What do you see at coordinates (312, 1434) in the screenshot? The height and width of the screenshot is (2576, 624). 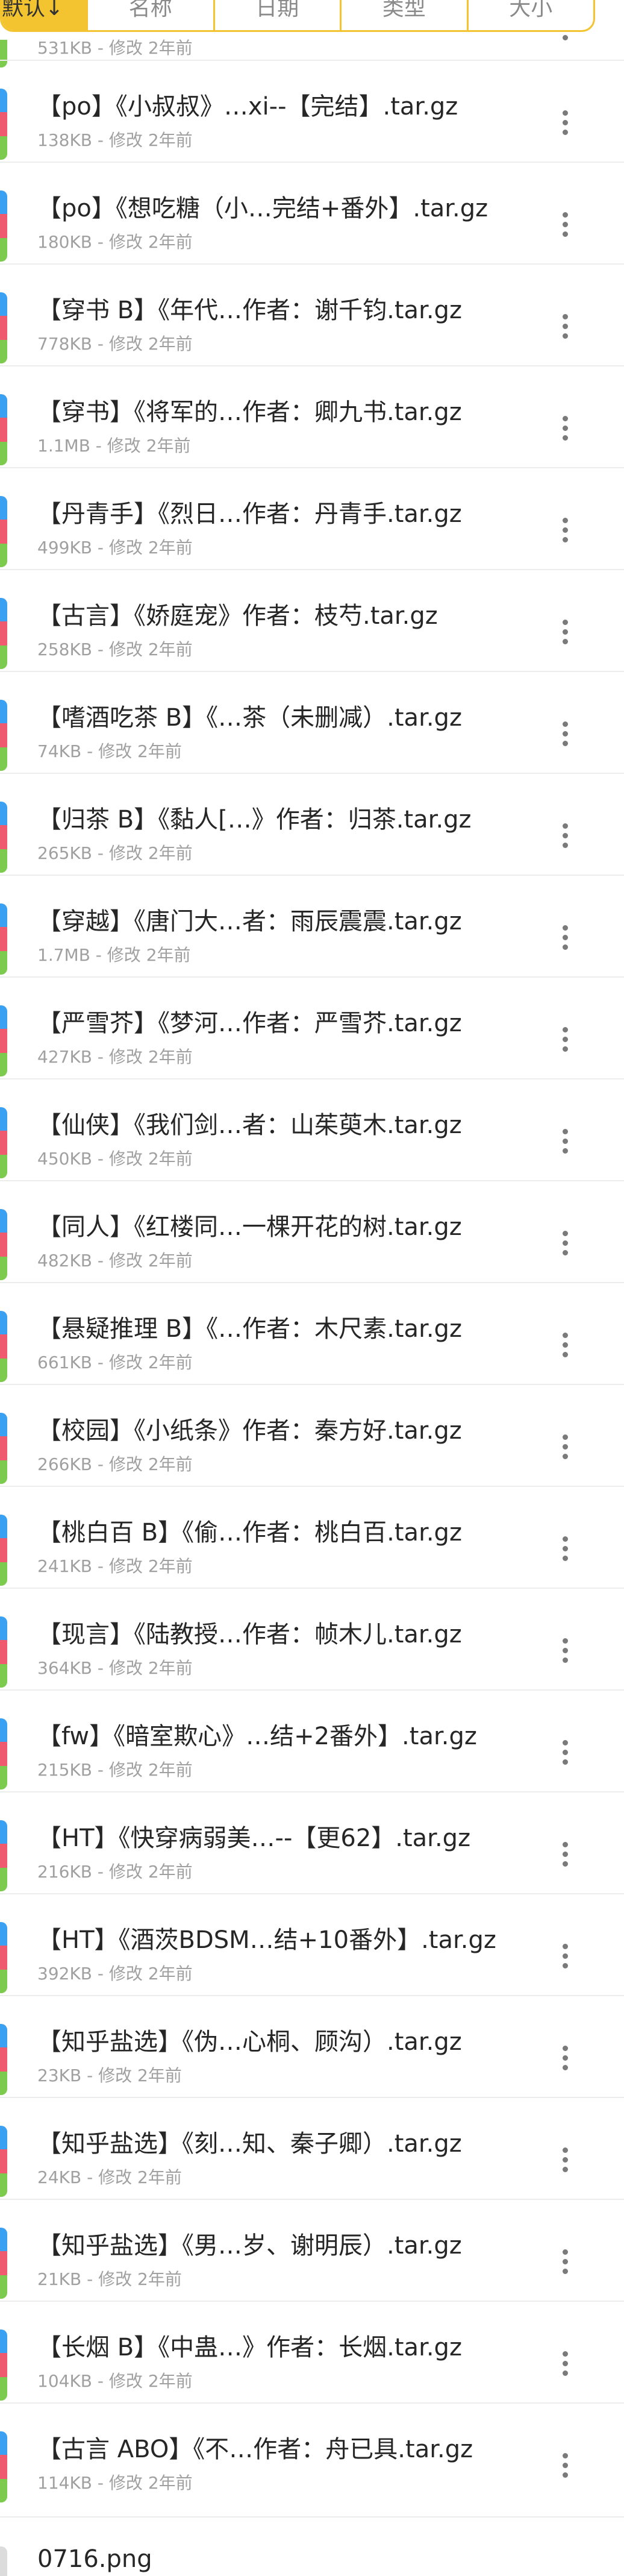 I see `list-item: 【校园】《小纸条》作者：秦方好.tar.gz 266KB - 修改 2年前` at bounding box center [312, 1434].